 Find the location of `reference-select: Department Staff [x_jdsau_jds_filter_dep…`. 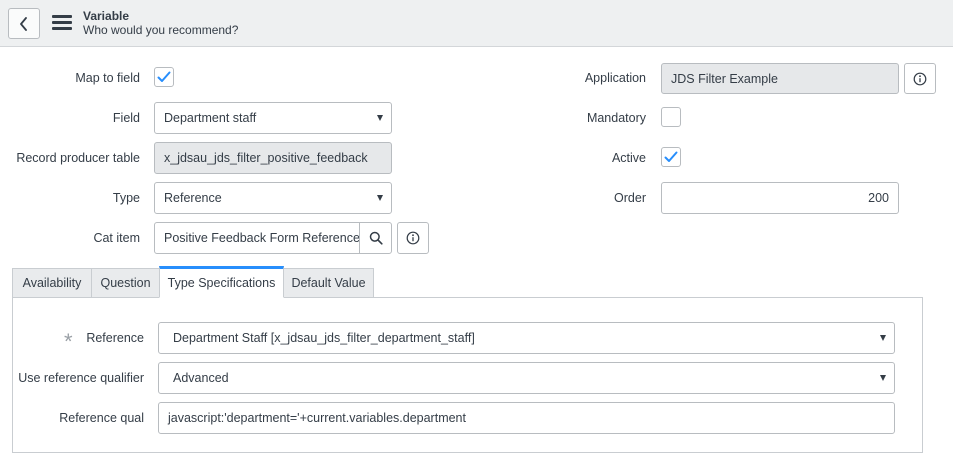

reference-select: Department Staff [x_jdsau_jds_filter_dep… is located at coordinates (526, 338).